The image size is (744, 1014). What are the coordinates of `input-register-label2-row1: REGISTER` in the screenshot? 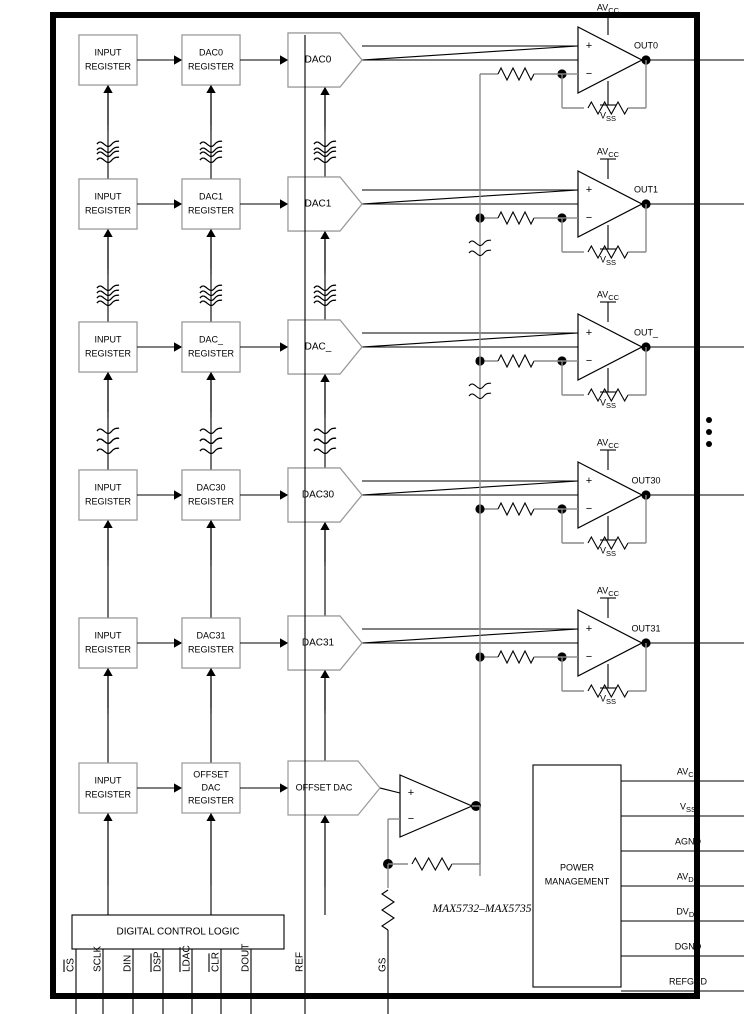 It's located at (108, 210).